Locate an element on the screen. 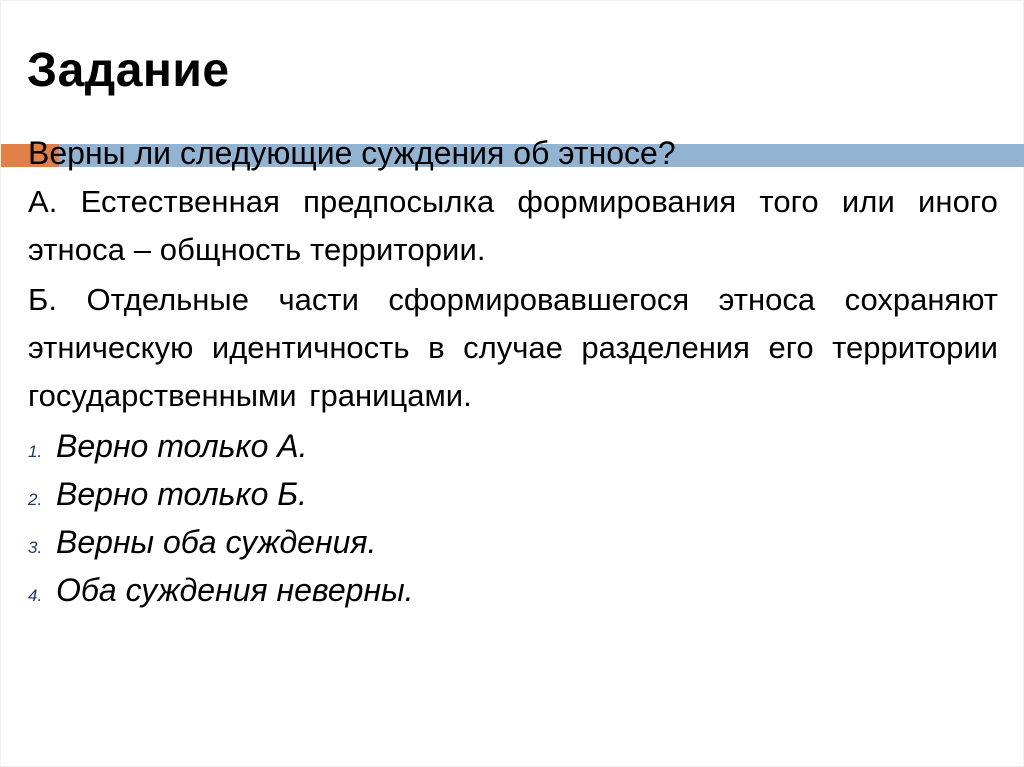  option-number: 1. is located at coordinates (35, 451).